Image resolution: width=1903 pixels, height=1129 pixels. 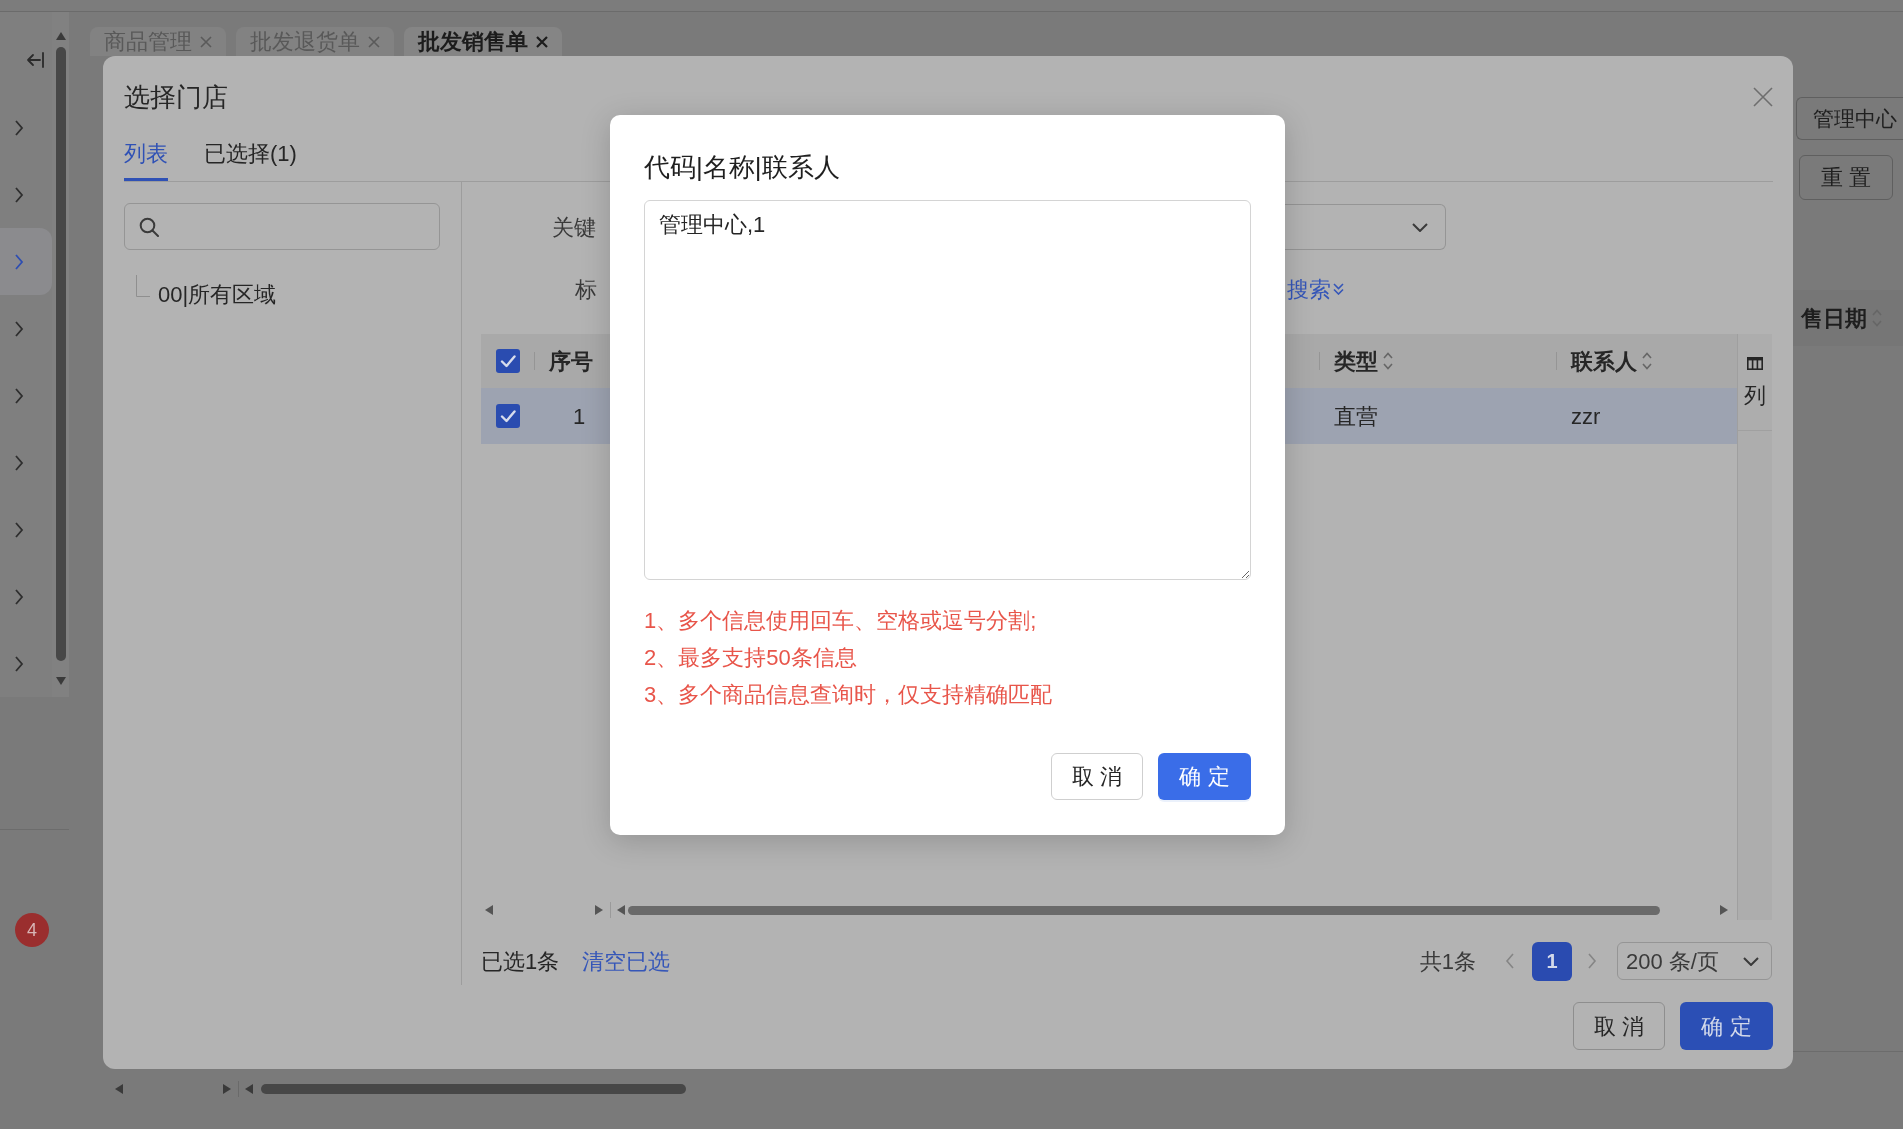 I want to click on hint-text: 2、最多支持50条信息, so click(x=750, y=658).